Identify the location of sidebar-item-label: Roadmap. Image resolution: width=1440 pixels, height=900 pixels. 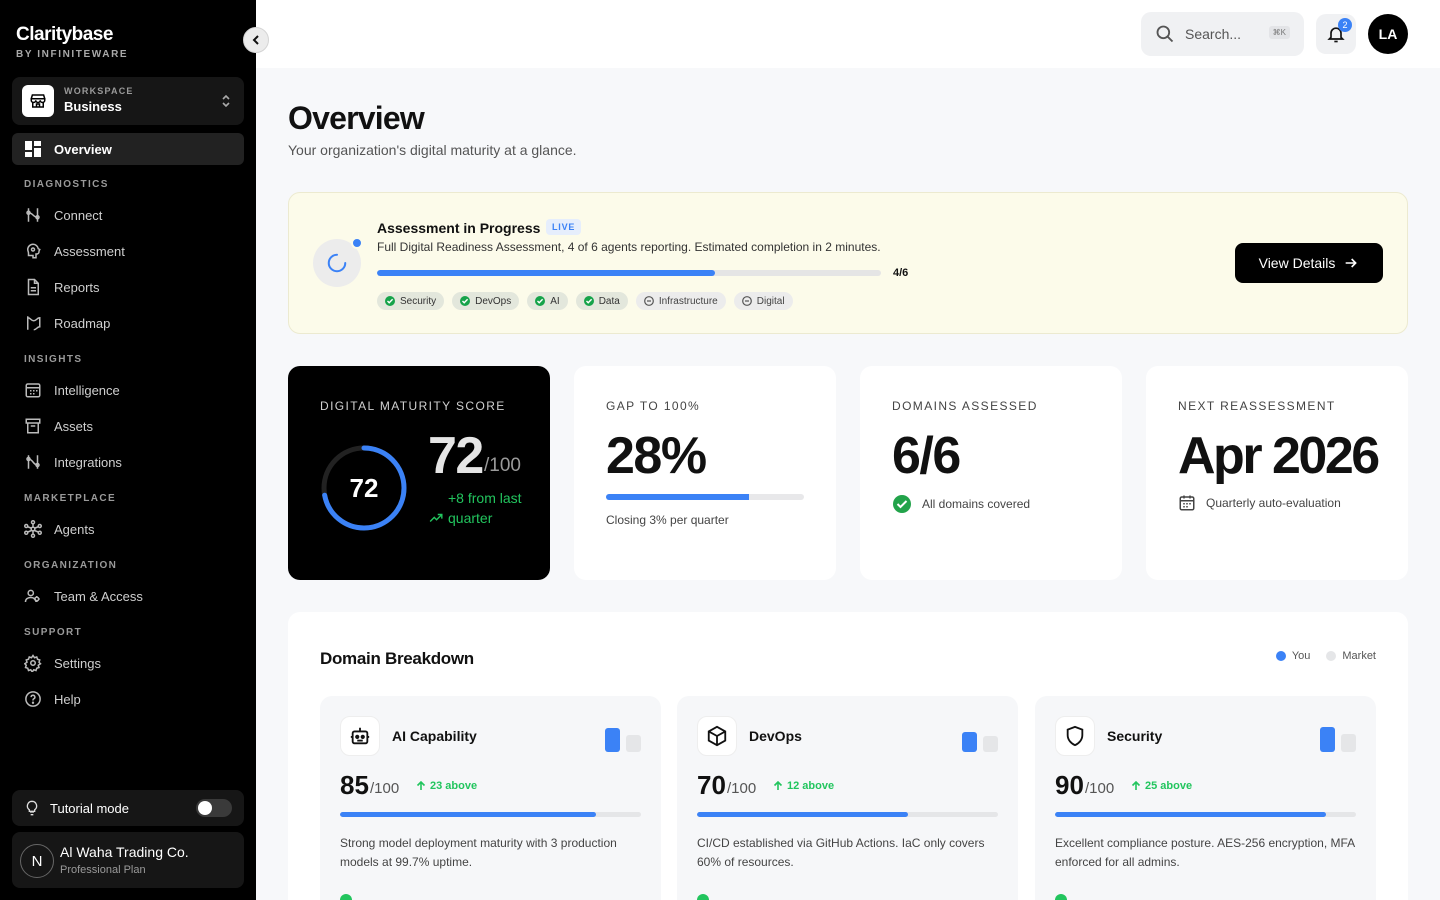
(82, 323).